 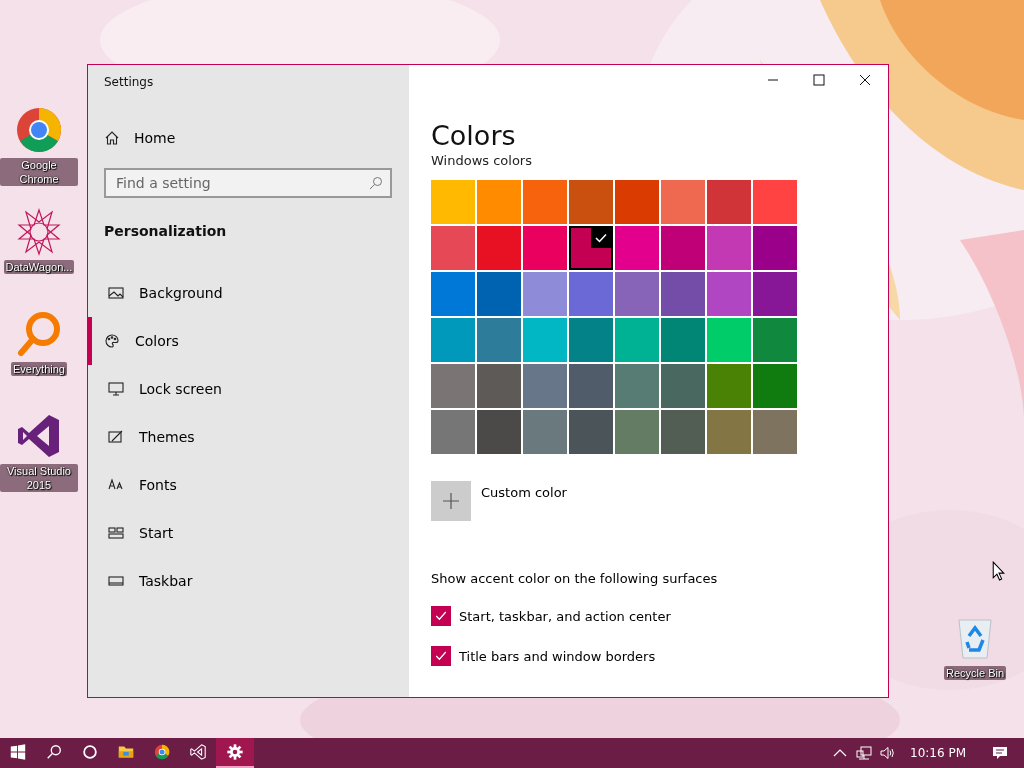 I want to click on add-color-button, so click(x=451, y=501).